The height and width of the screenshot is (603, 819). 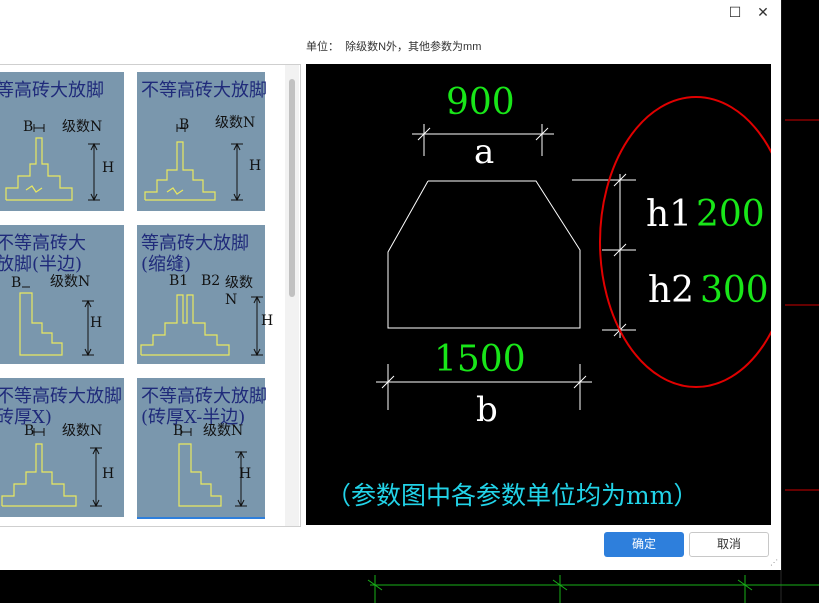 I want to click on template-tile: 等高砖大放脚 B 级数N H, so click(x=62, y=141).